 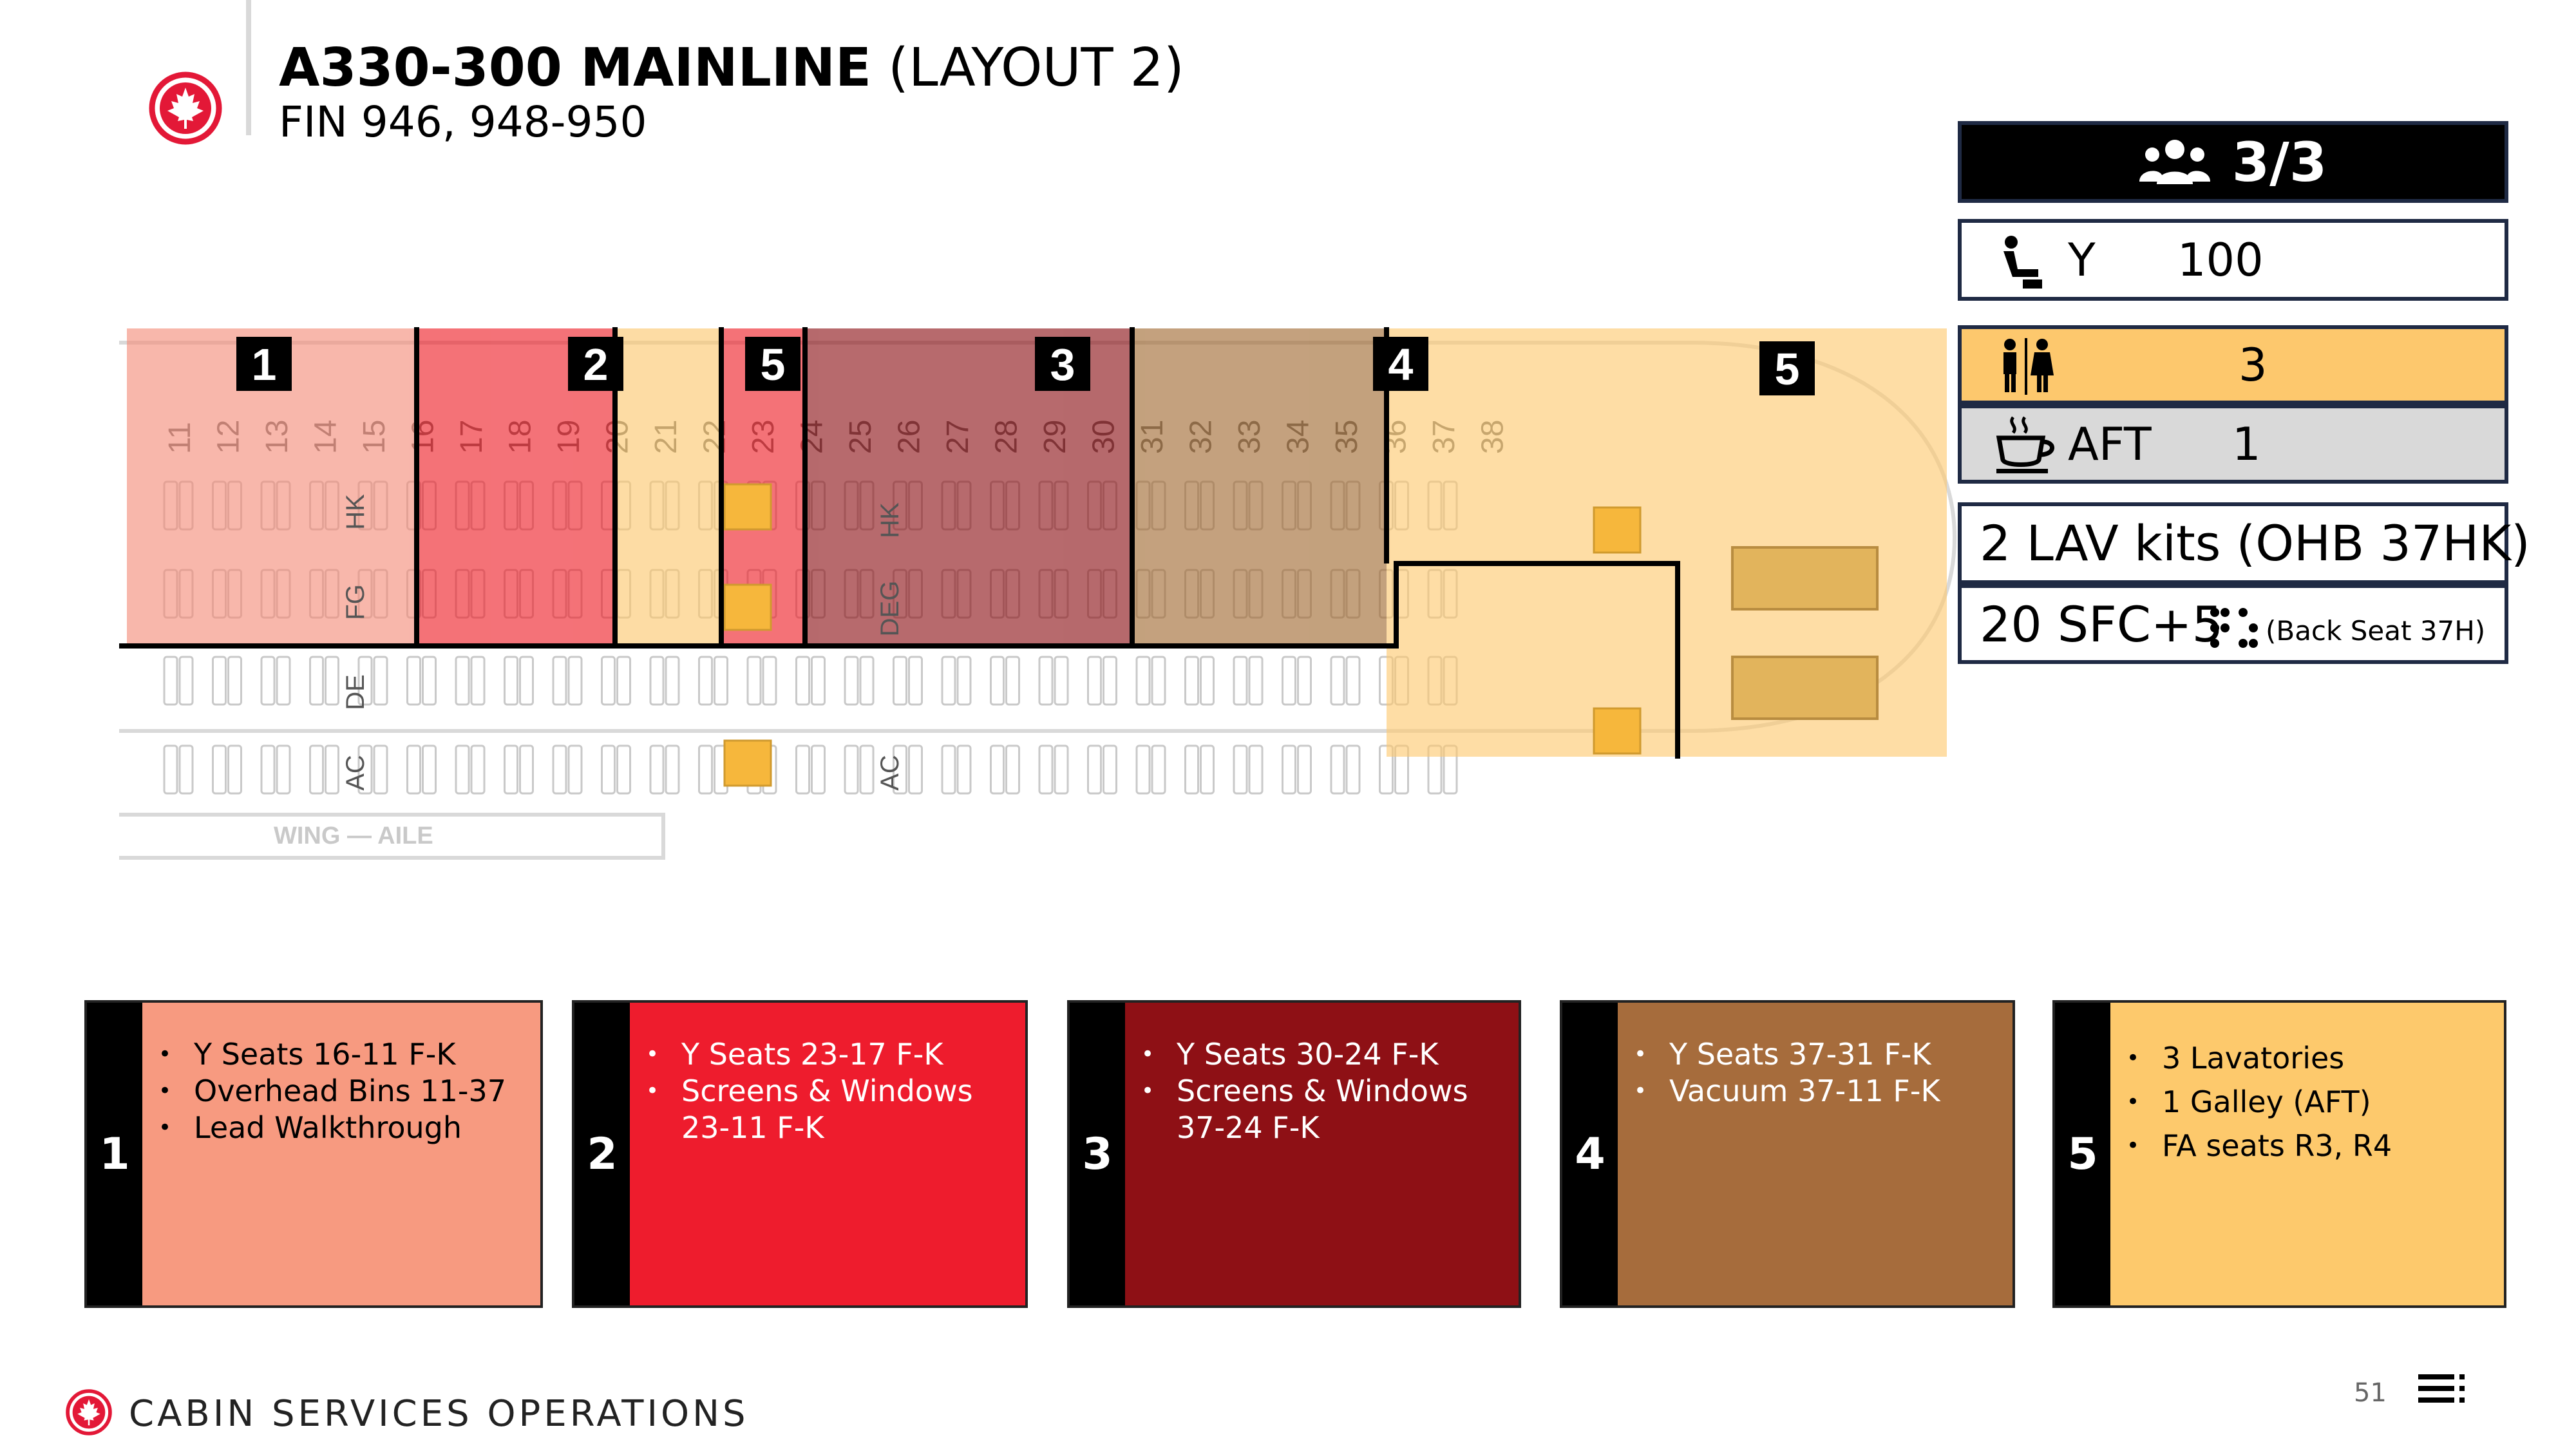 What do you see at coordinates (353, 836) in the screenshot?
I see `wing-label: WING — AILE` at bounding box center [353, 836].